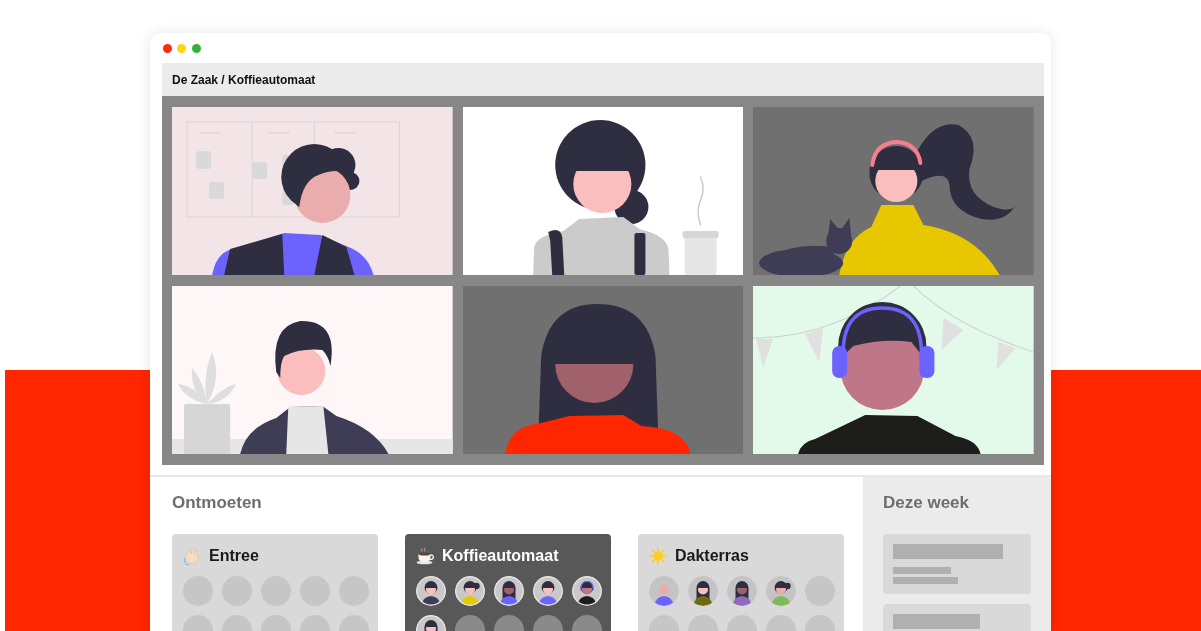 Image resolution: width=1201 pixels, height=631 pixels. What do you see at coordinates (167, 48) in the screenshot?
I see `close-icon` at bounding box center [167, 48].